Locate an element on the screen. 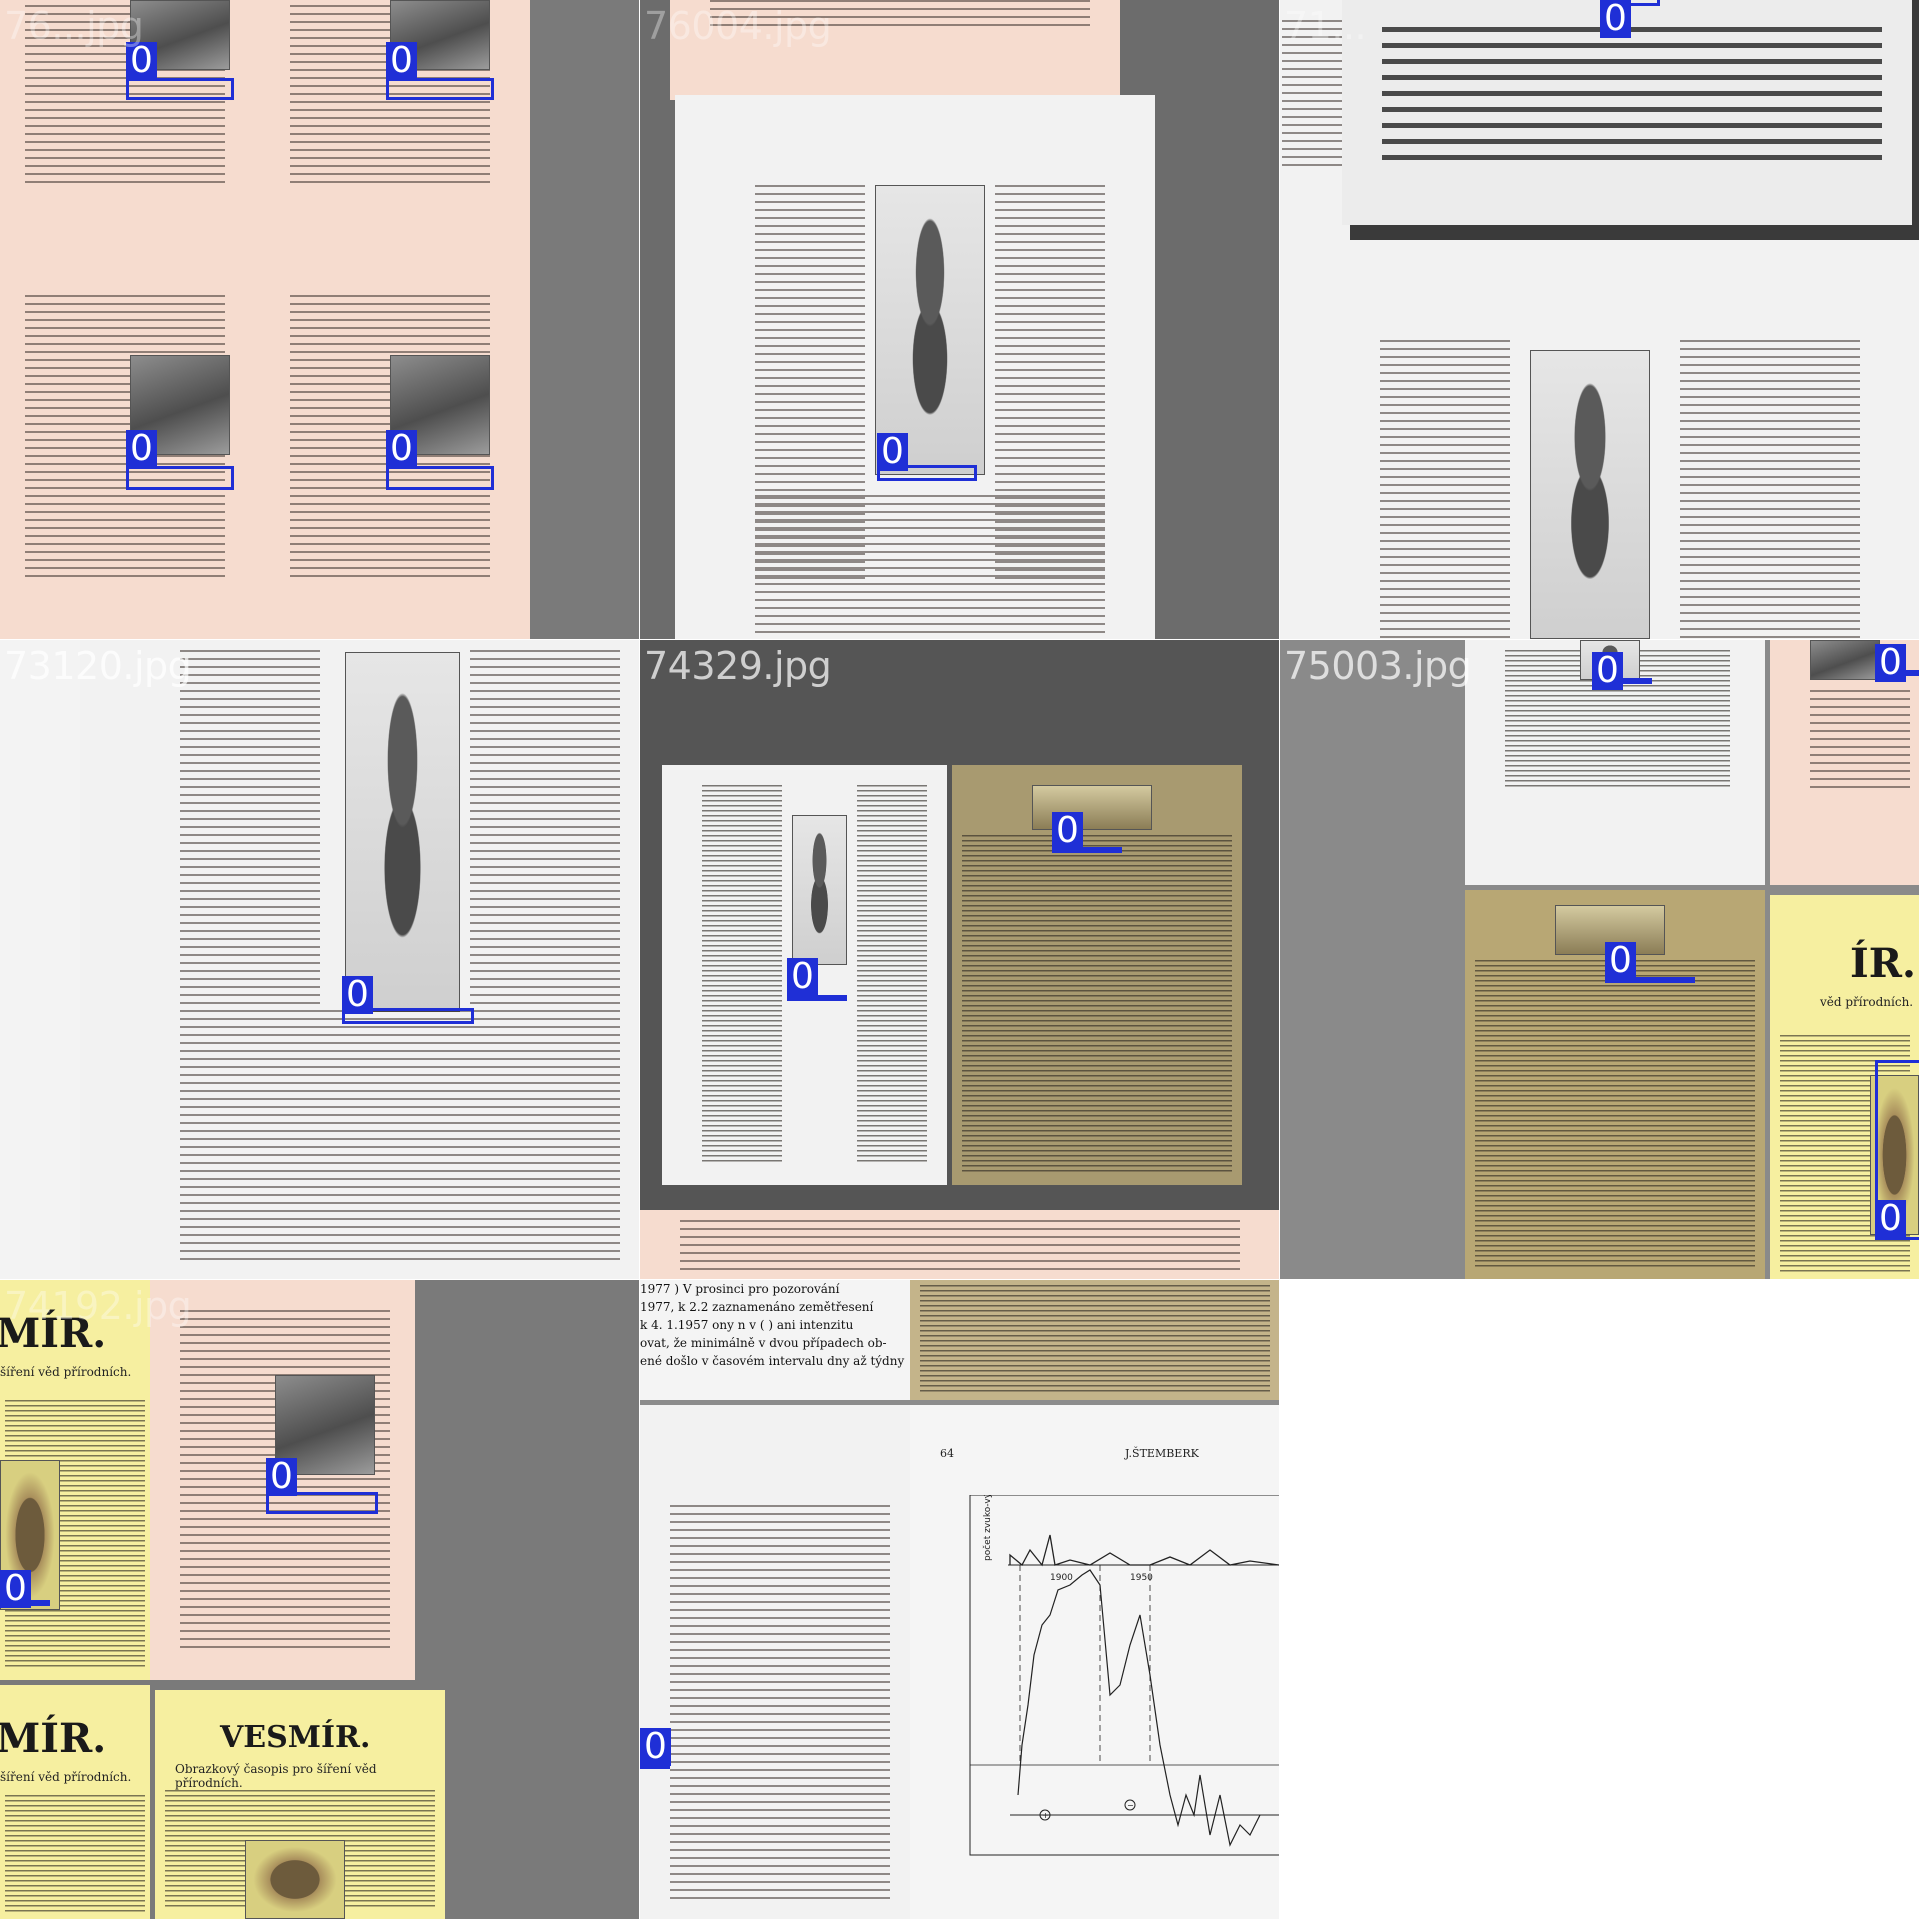 The width and height of the screenshot is (1920, 1920). tile-2: 0 76004.jpg is located at coordinates (959, 319).